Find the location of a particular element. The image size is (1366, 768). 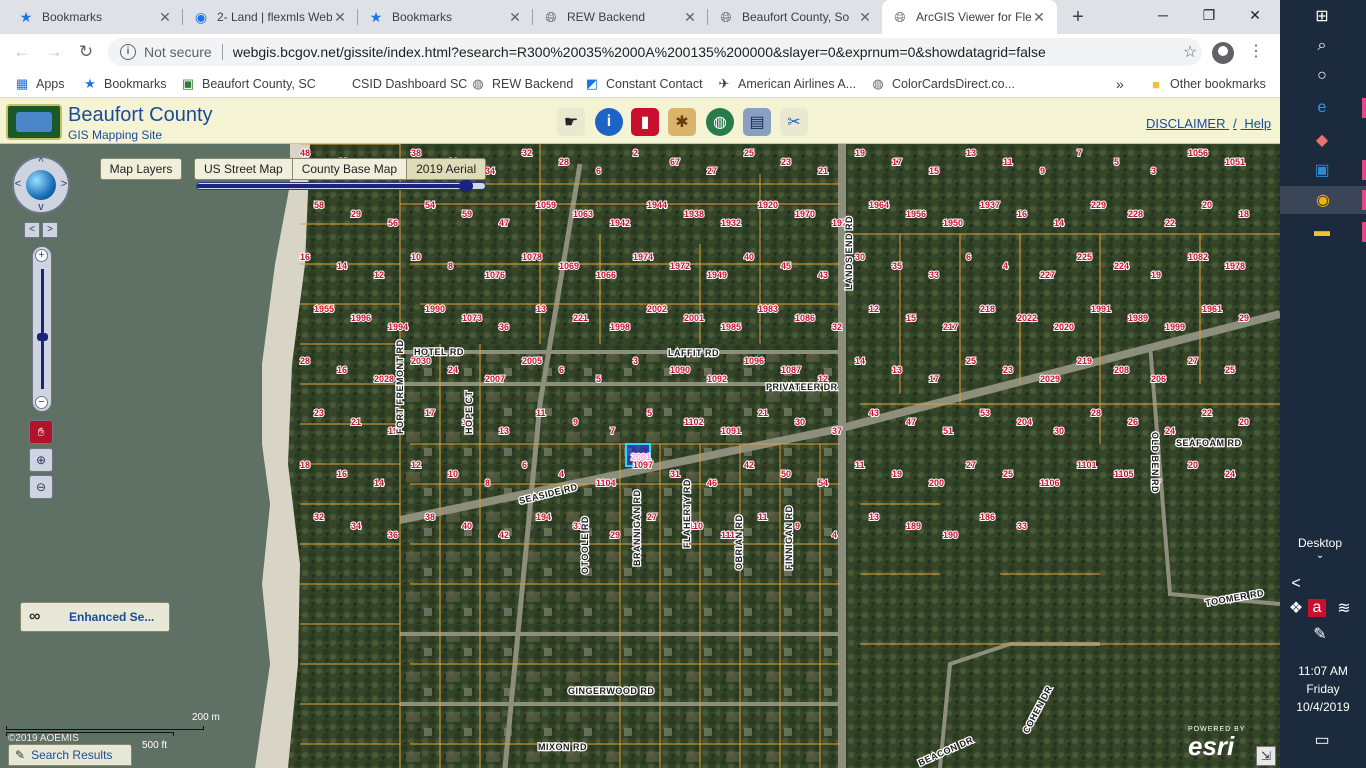

resize-corner-icon: ⇲ is located at coordinates (1266, 756).